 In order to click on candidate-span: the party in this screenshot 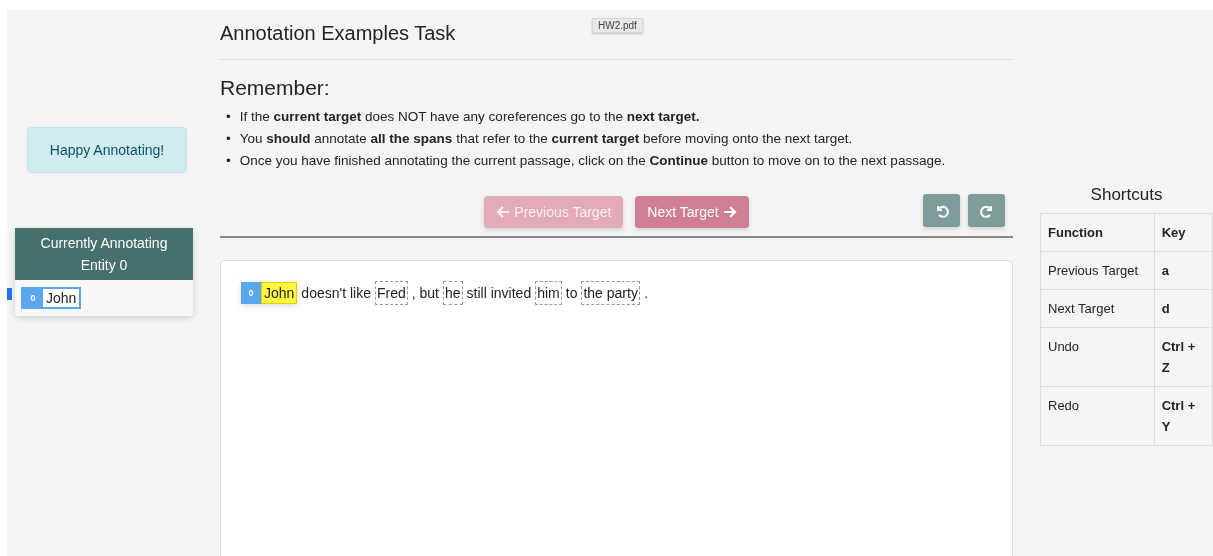, I will do `click(610, 293)`.